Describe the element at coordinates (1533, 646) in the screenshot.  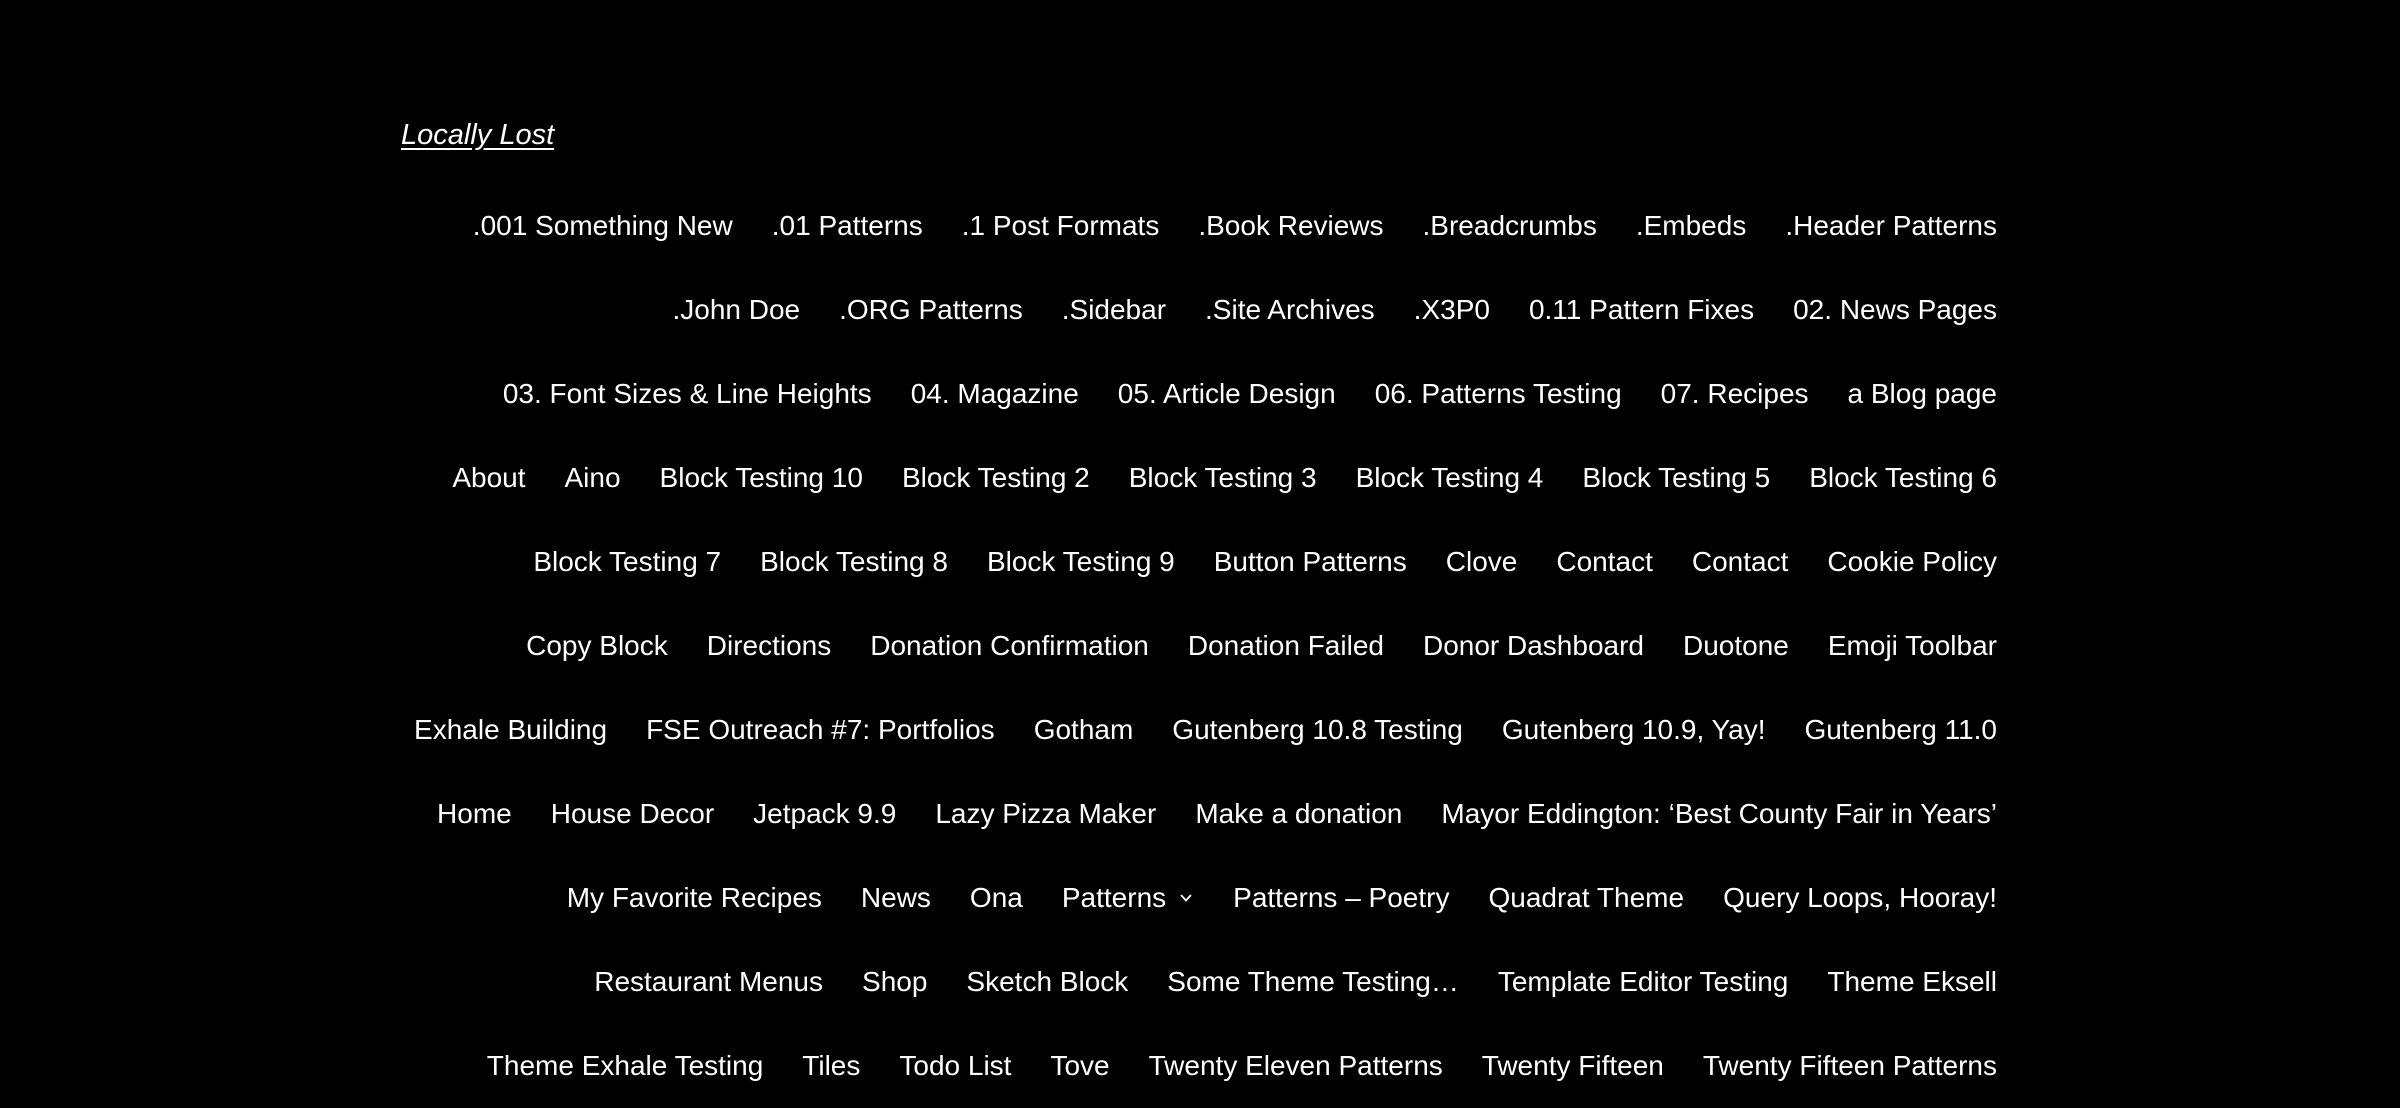
I see `nav-item-donor-dashboard: Donor Dashboard` at that location.